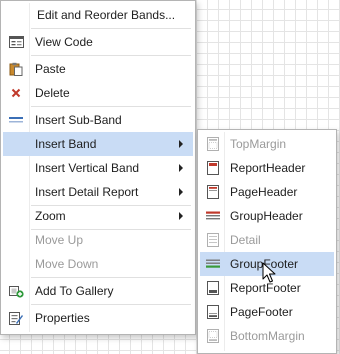 The width and height of the screenshot is (340, 354). I want to click on submenu-item-detail: Detail, so click(267, 240).